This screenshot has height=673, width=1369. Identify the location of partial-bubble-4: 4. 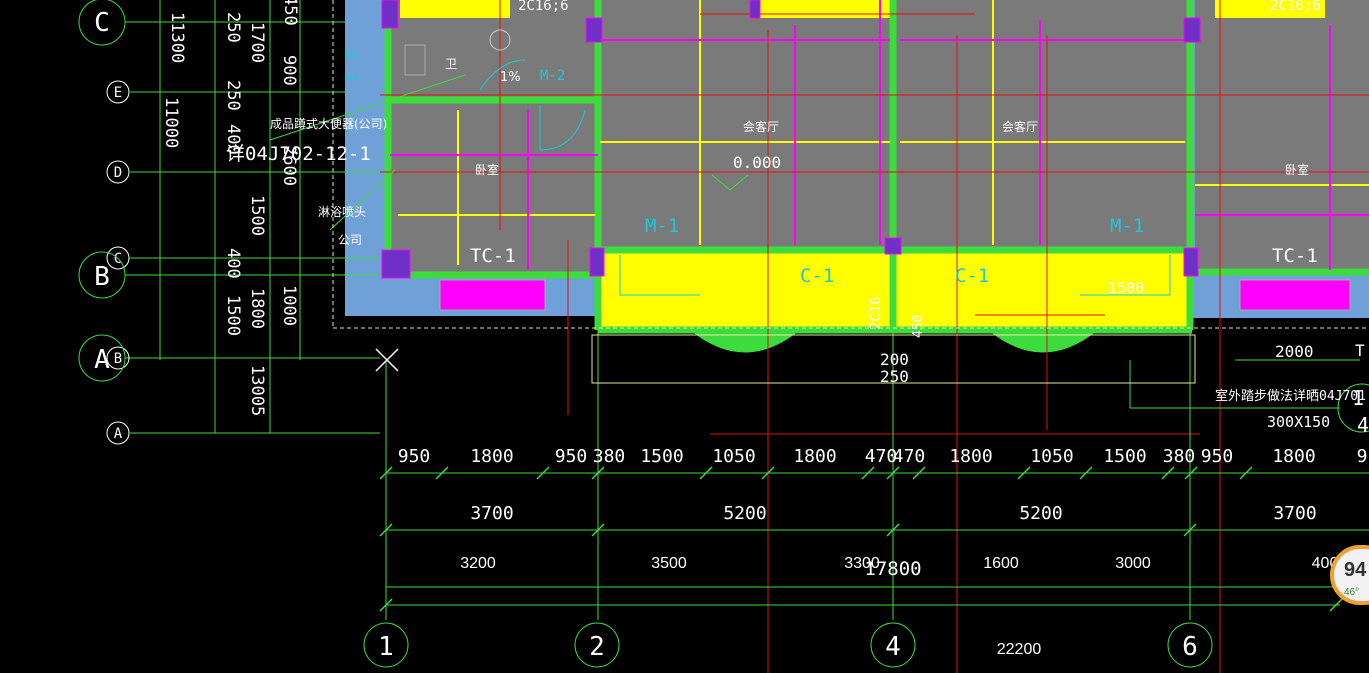
(1363, 425).